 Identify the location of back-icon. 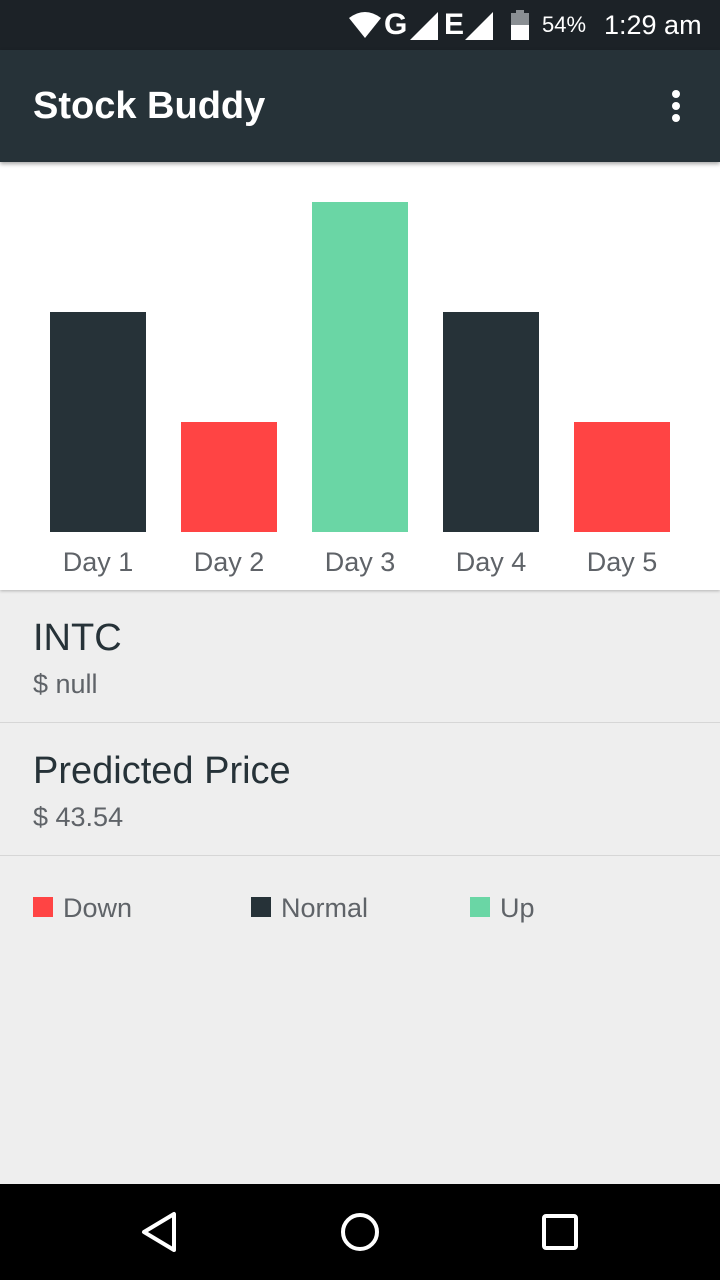
(160, 1232).